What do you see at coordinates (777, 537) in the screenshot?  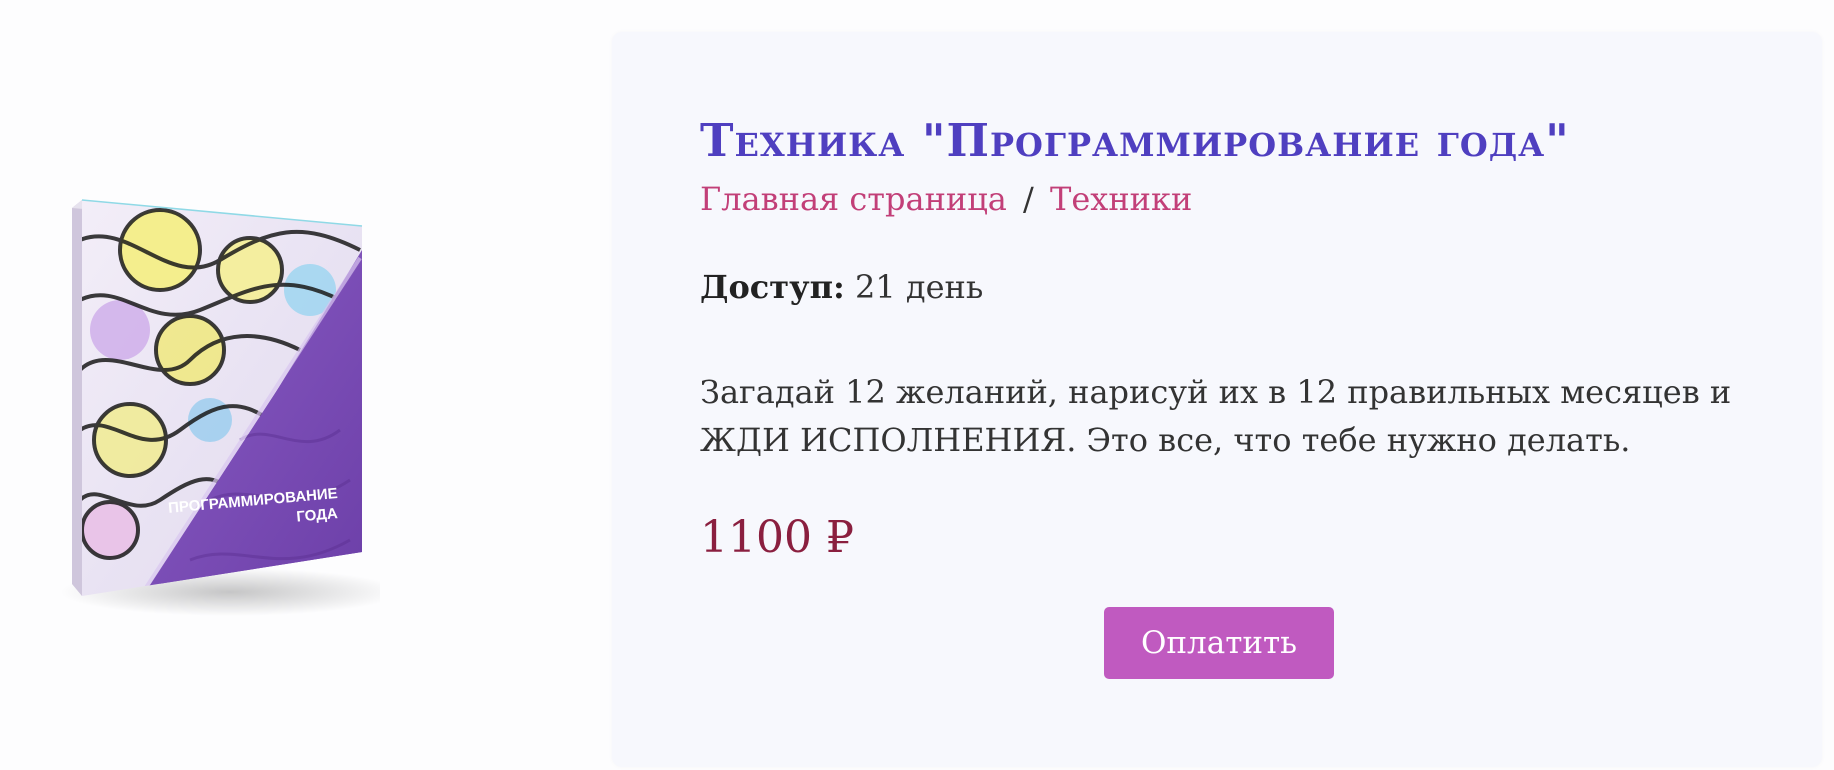 I see `product-price: 1100 ₽` at bounding box center [777, 537].